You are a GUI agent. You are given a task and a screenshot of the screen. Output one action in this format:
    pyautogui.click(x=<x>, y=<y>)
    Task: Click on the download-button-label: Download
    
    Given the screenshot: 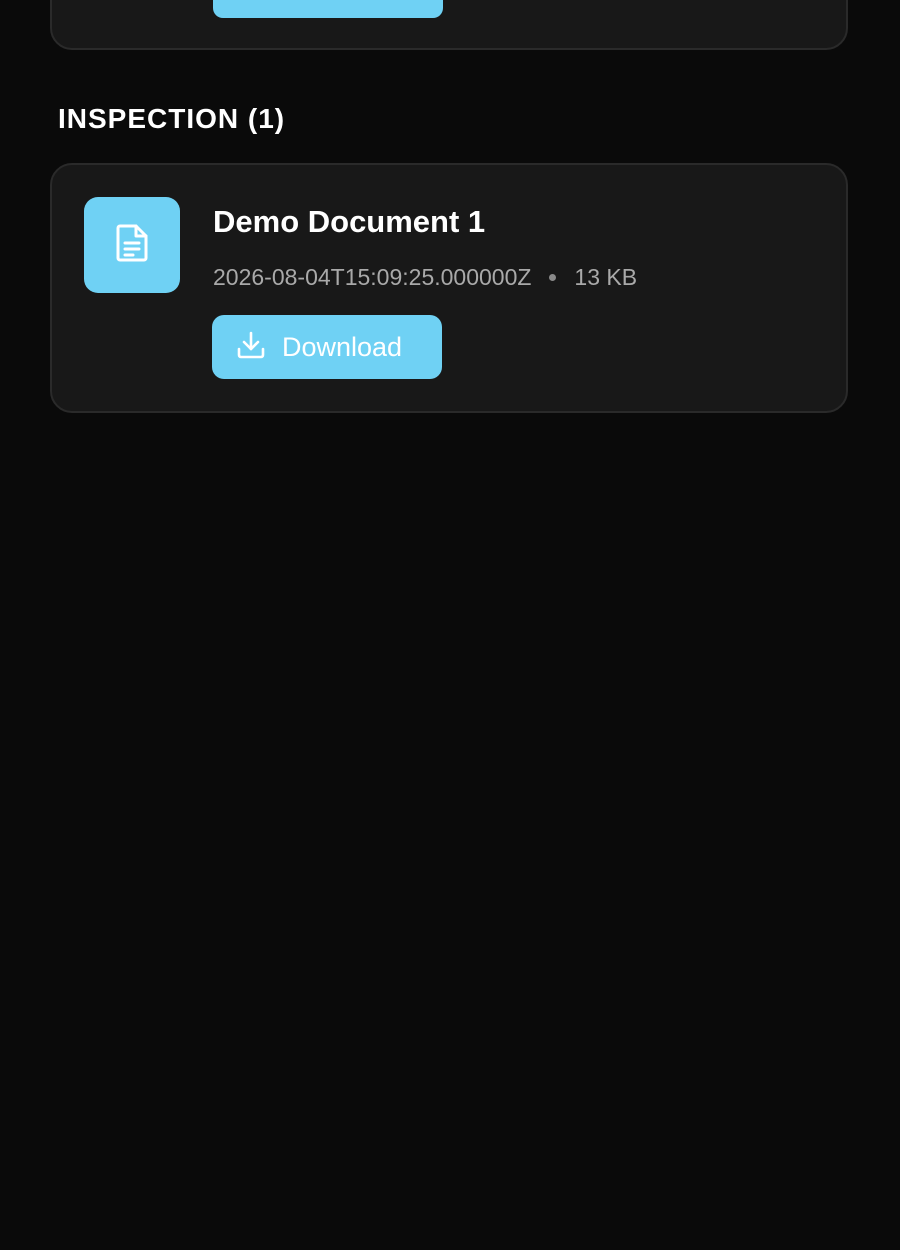 What is the action you would take?
    pyautogui.click(x=342, y=347)
    